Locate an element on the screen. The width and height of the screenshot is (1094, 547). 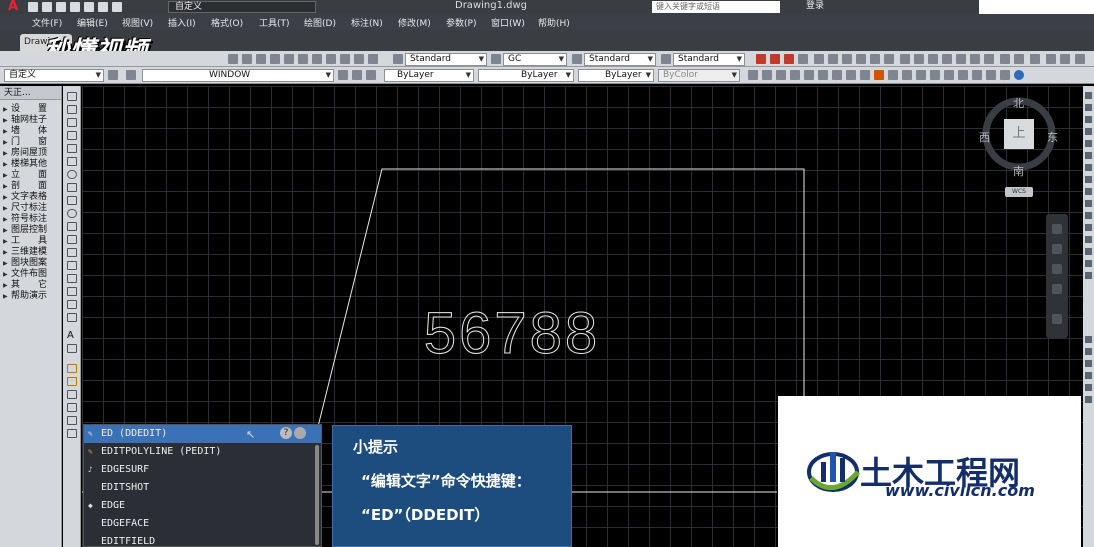
layer-delete-icon is located at coordinates (963, 75).